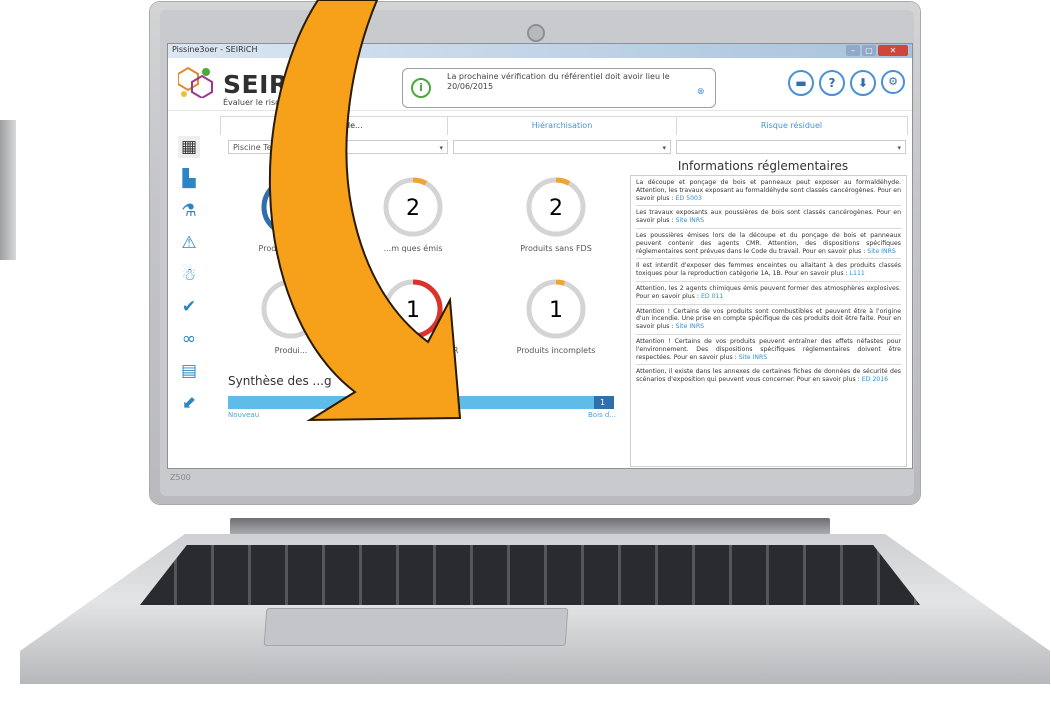 Image resolution: width=1051 pixels, height=702 pixels. I want to click on gauge-track, so click(291, 309).